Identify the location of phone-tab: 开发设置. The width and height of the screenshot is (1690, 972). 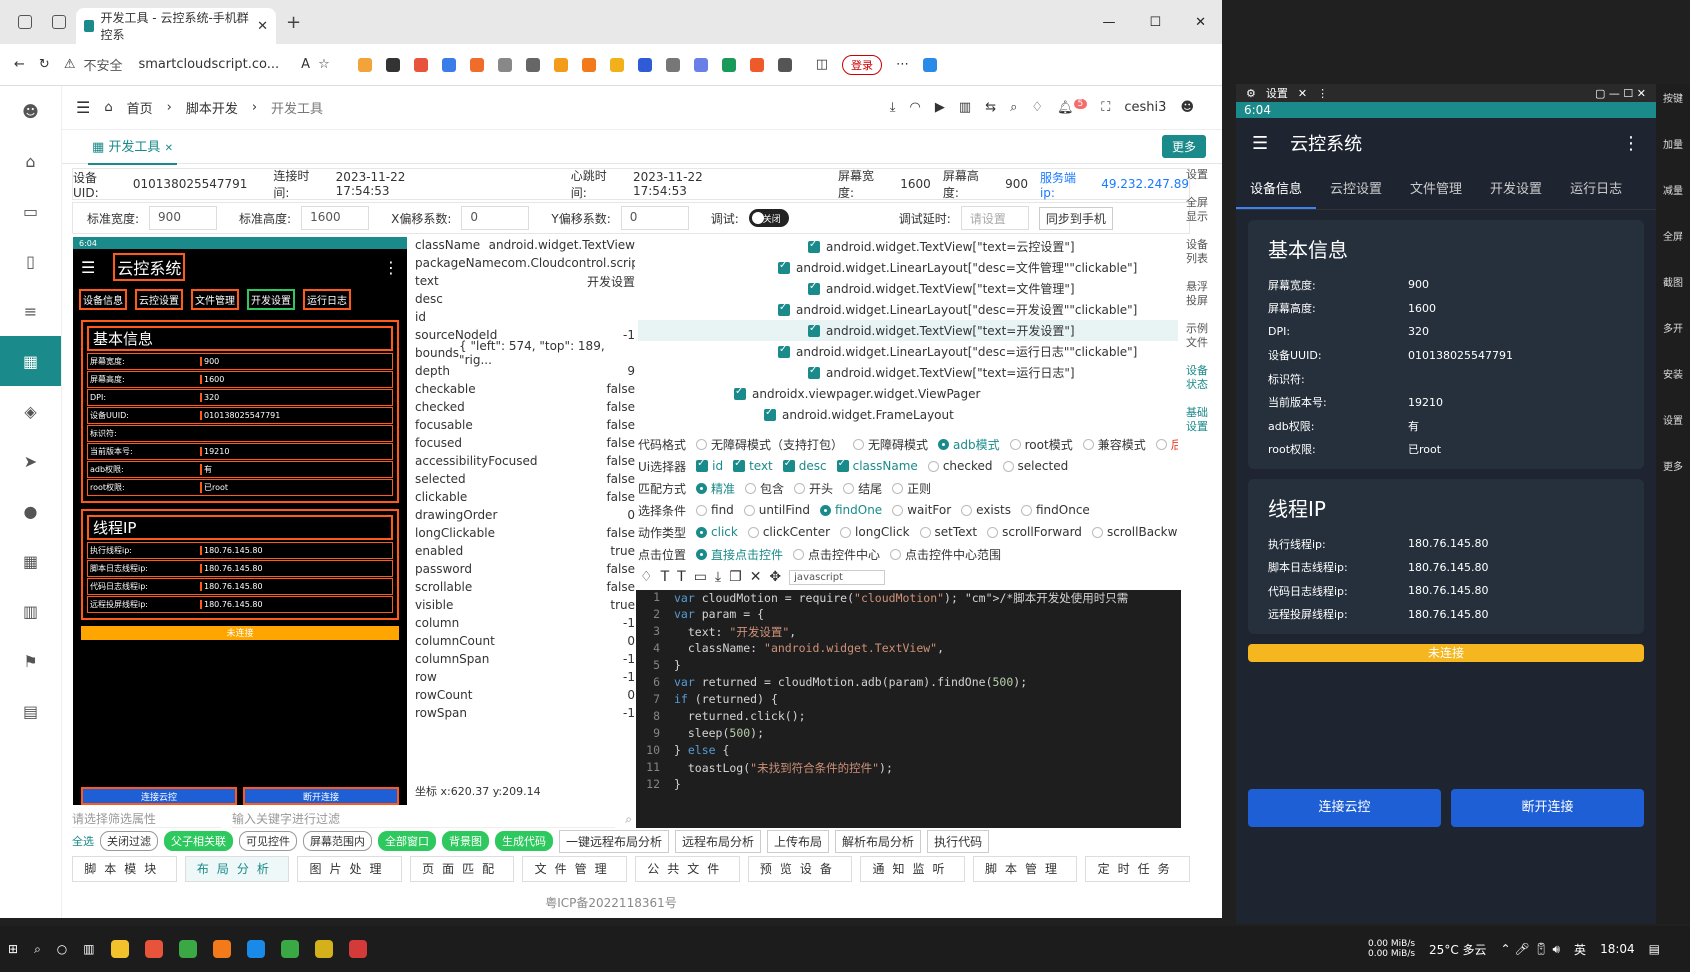
(271, 299).